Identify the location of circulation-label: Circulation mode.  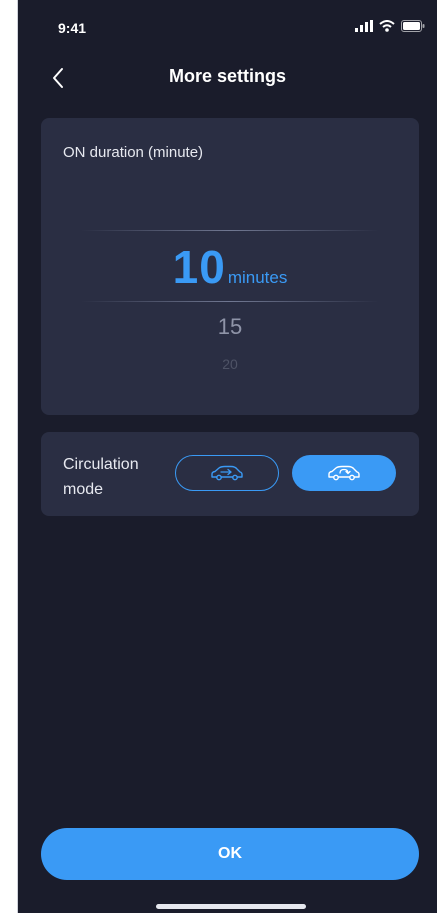
(101, 477).